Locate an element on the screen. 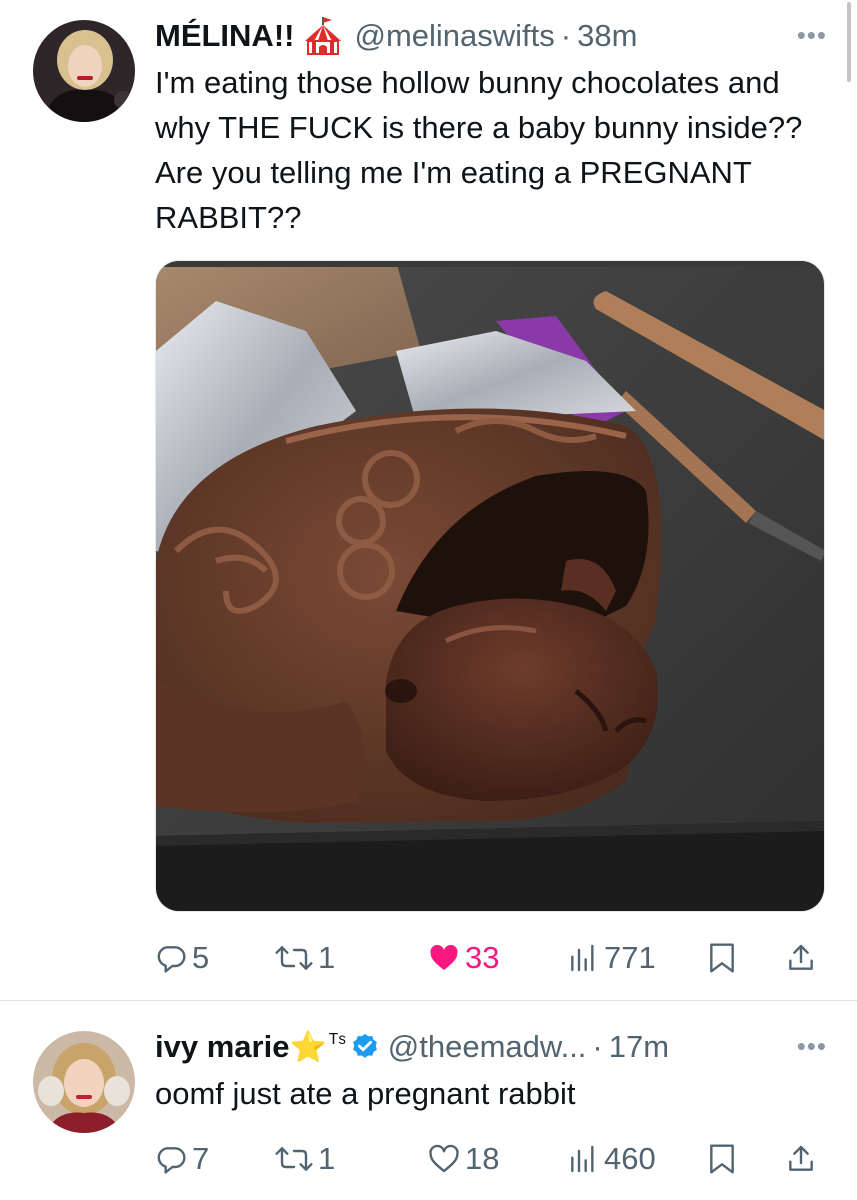 This screenshot has width=857, height=1200. verified-badge-icon is located at coordinates (365, 1047).